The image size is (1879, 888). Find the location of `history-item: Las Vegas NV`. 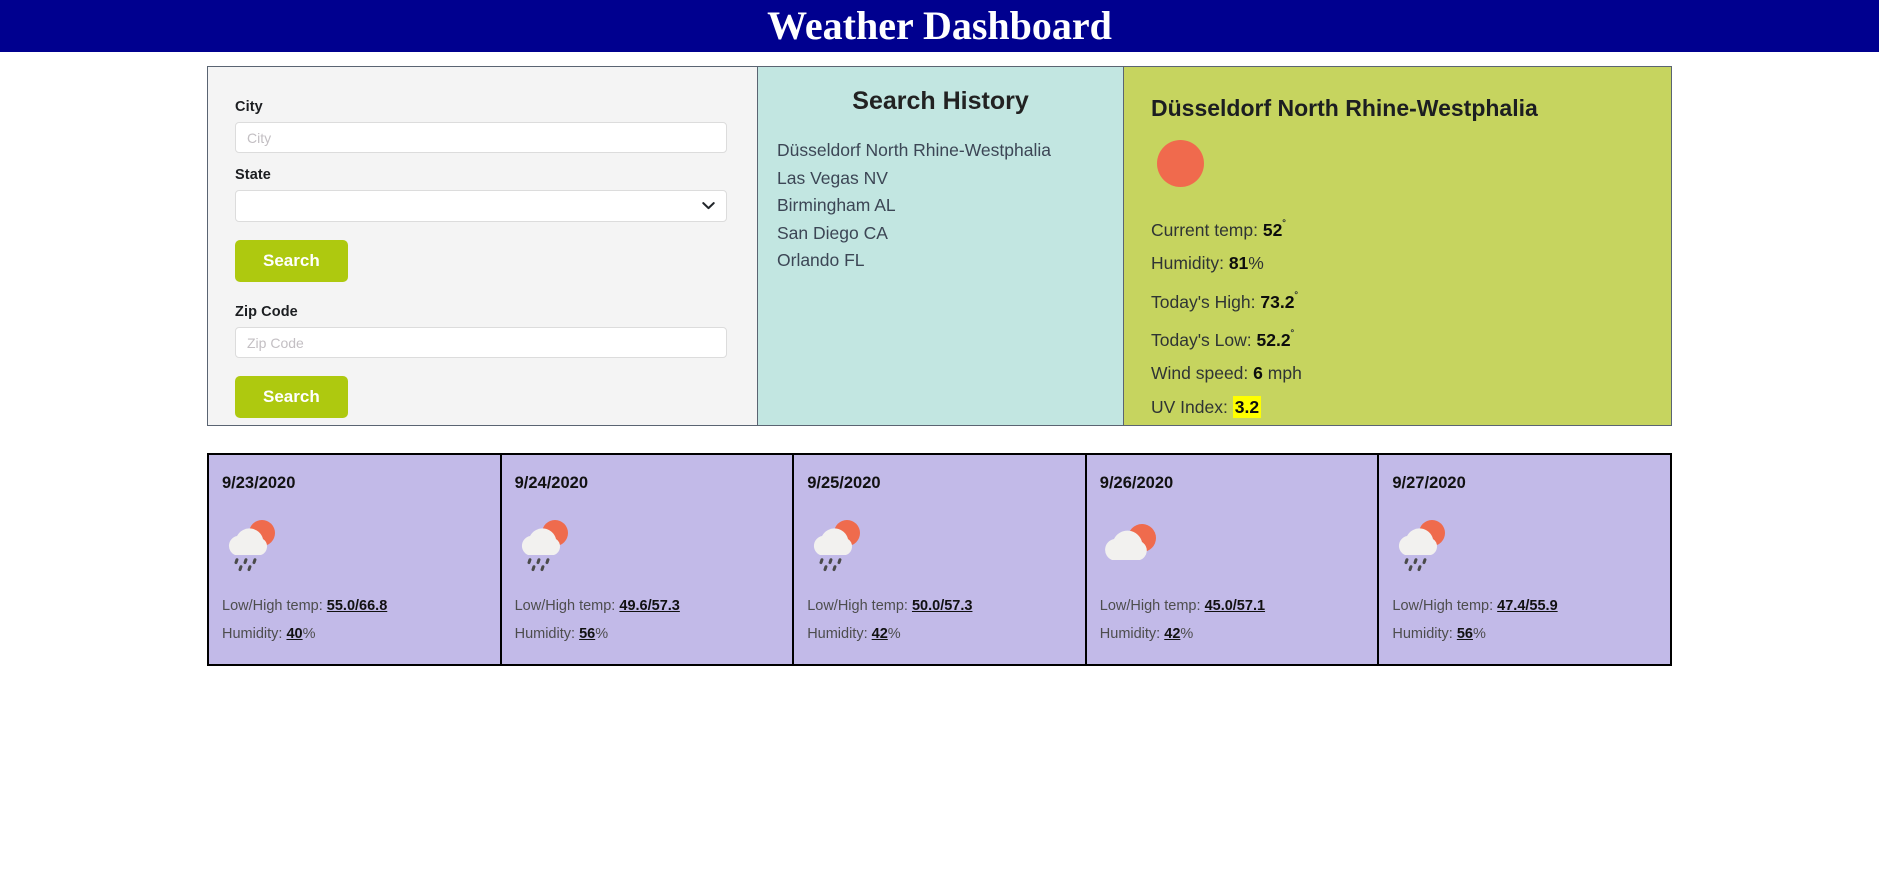

history-item: Las Vegas NV is located at coordinates (950, 179).